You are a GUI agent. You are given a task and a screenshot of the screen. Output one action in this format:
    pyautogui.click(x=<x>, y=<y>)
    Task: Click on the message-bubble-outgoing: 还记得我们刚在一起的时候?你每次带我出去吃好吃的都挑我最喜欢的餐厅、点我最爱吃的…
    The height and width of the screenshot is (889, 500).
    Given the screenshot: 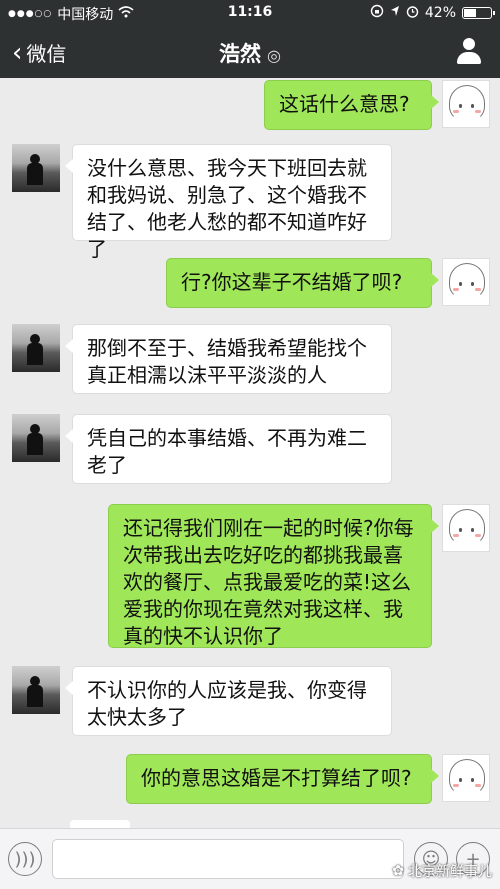 What is the action you would take?
    pyautogui.click(x=273, y=576)
    